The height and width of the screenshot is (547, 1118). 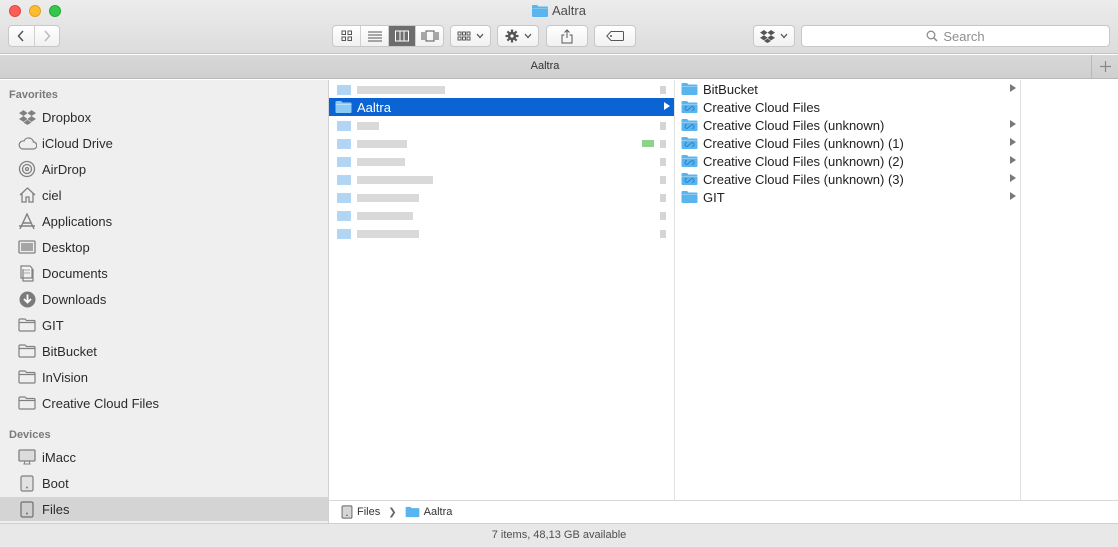 What do you see at coordinates (847, 143) in the screenshot?
I see `list-item-creative-cloud-files-unknown-1: Creative Cloud Files (unknown) (1)` at bounding box center [847, 143].